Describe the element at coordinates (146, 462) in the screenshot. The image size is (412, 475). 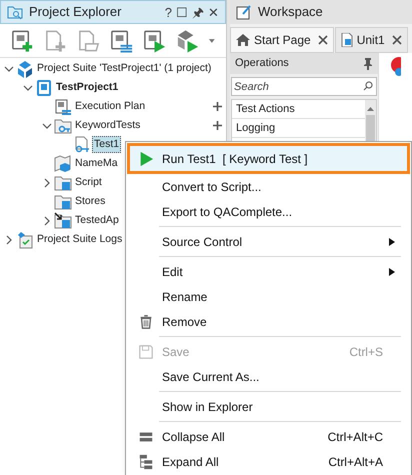
I see `tree-list-icon` at that location.